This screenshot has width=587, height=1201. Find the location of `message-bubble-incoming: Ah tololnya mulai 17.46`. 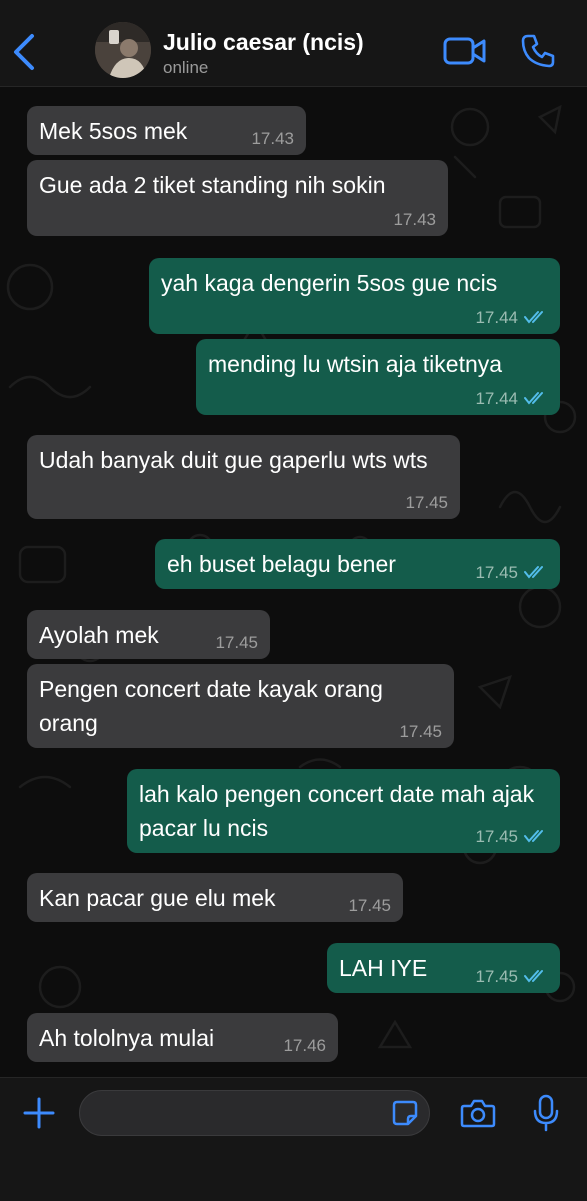

message-bubble-incoming: Ah tololnya mulai 17.46 is located at coordinates (182, 1037).